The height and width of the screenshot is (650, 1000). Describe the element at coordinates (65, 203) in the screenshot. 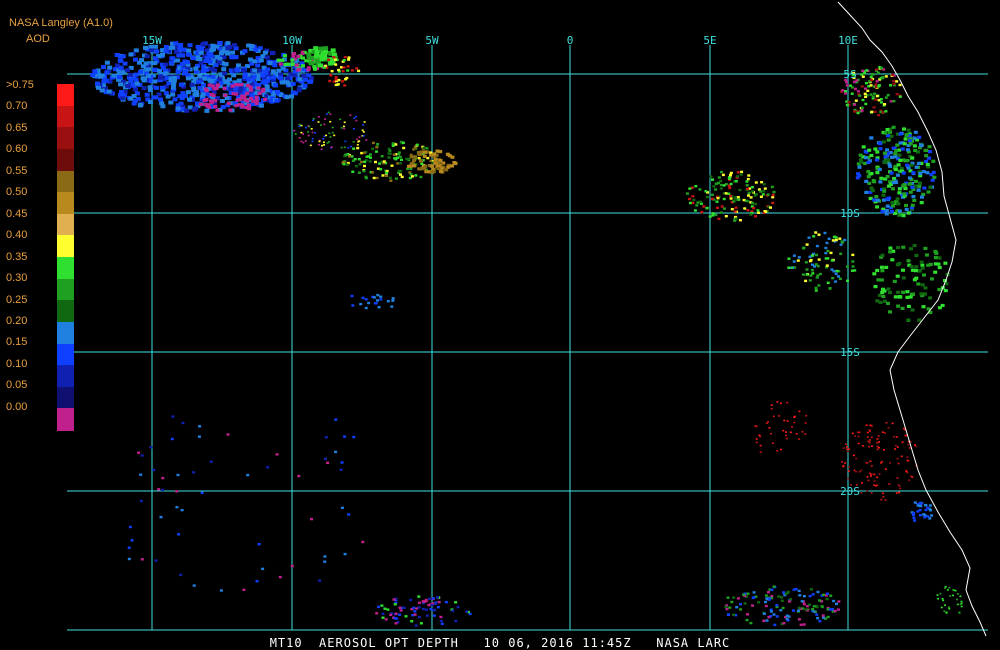

I see `color-scale-swatch` at that location.